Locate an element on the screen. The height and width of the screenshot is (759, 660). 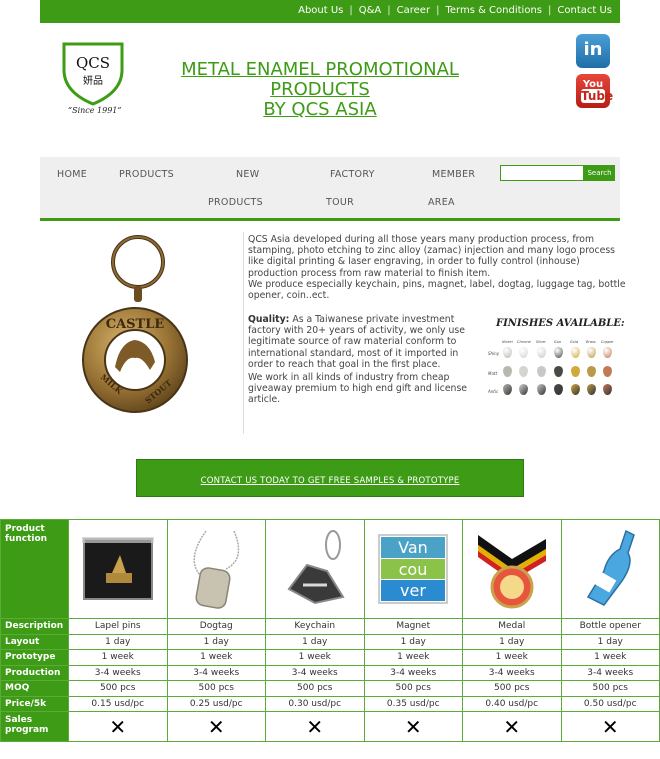
finish-col-label: Brass is located at coordinates (591, 342).